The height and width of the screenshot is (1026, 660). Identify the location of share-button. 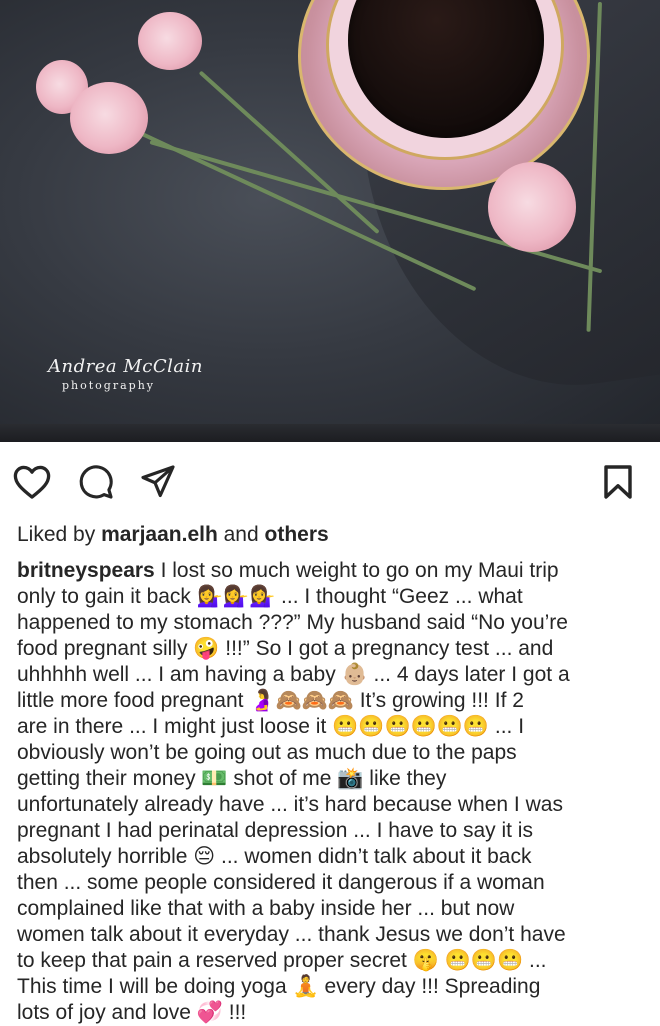
(158, 482).